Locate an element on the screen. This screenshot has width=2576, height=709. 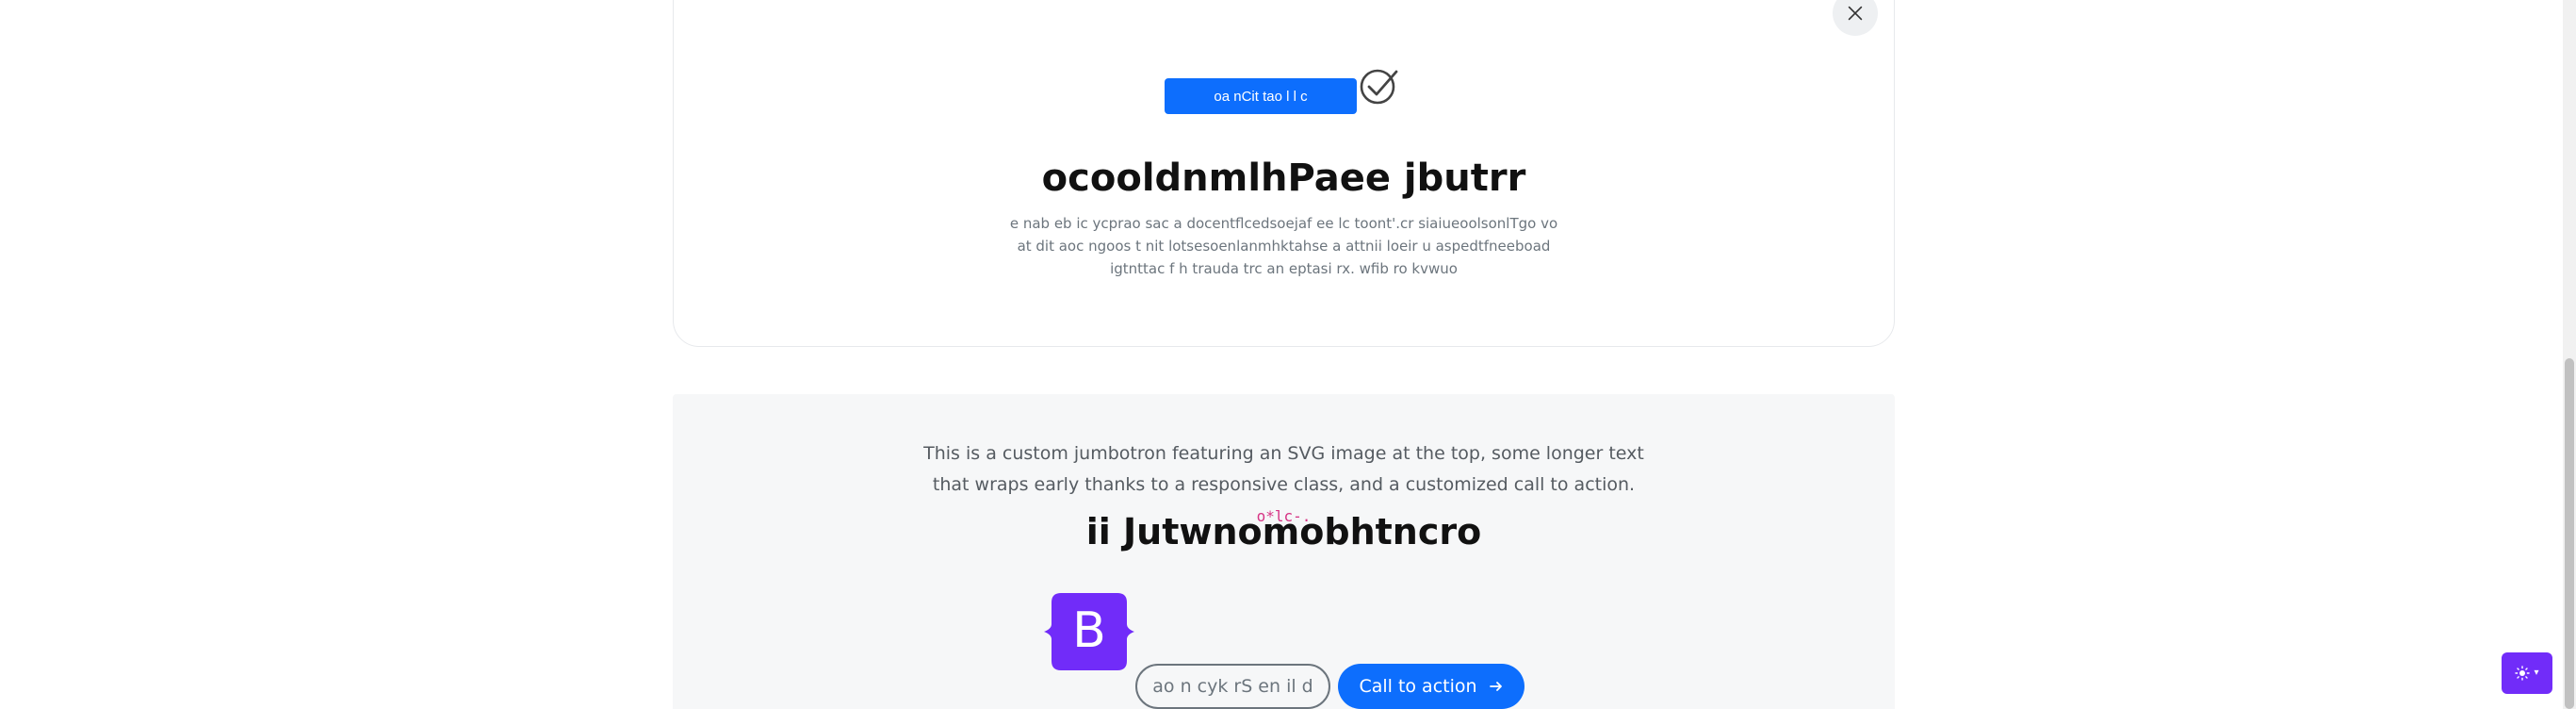
check-circle-icon is located at coordinates (1379, 87).